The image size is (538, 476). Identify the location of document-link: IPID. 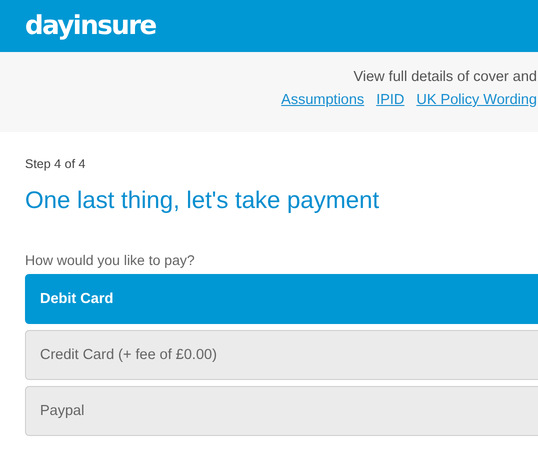
(390, 100).